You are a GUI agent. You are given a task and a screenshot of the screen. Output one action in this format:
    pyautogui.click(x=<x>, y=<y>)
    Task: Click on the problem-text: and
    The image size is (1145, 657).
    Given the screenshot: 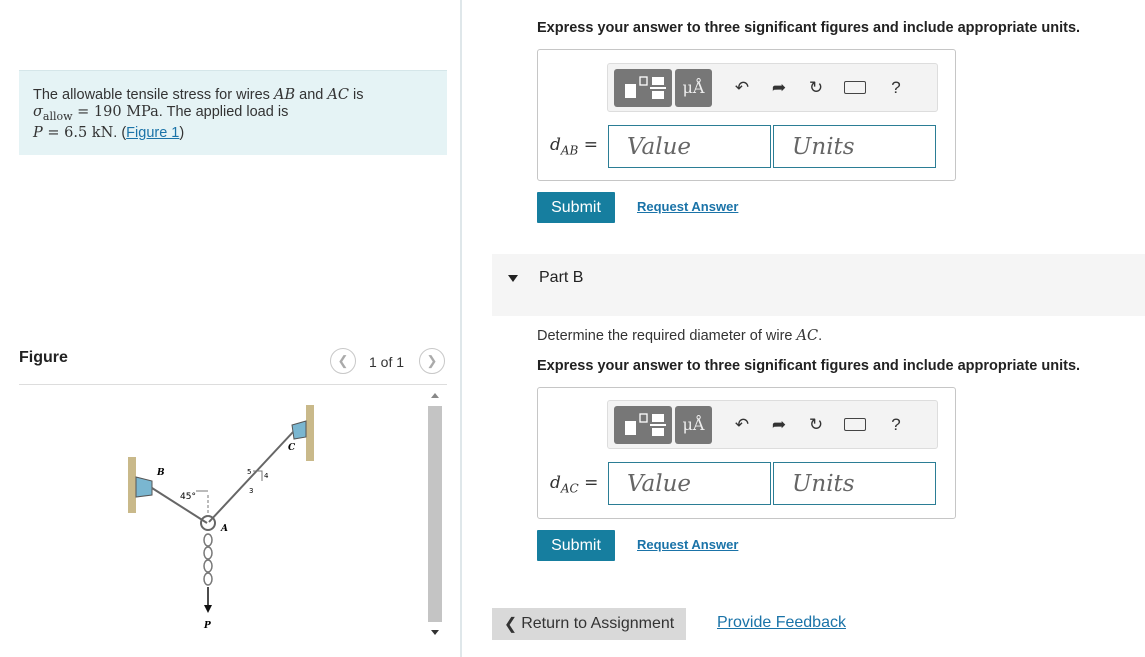 What is the action you would take?
    pyautogui.click(x=311, y=95)
    